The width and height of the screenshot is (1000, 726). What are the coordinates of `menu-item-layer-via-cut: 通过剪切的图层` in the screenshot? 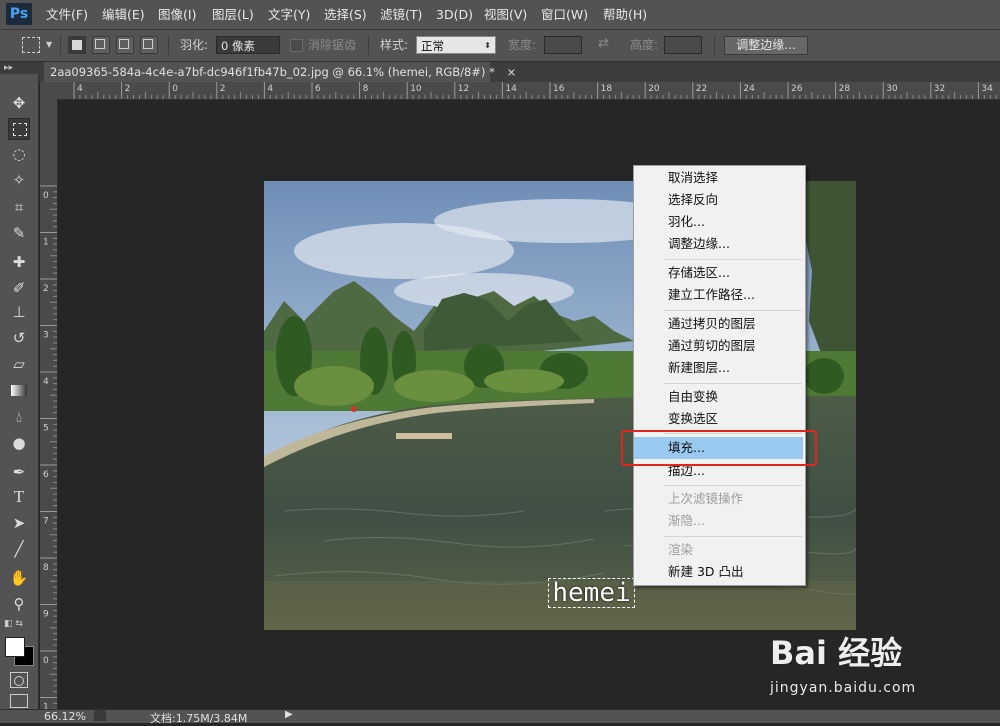 It's located at (719, 346).